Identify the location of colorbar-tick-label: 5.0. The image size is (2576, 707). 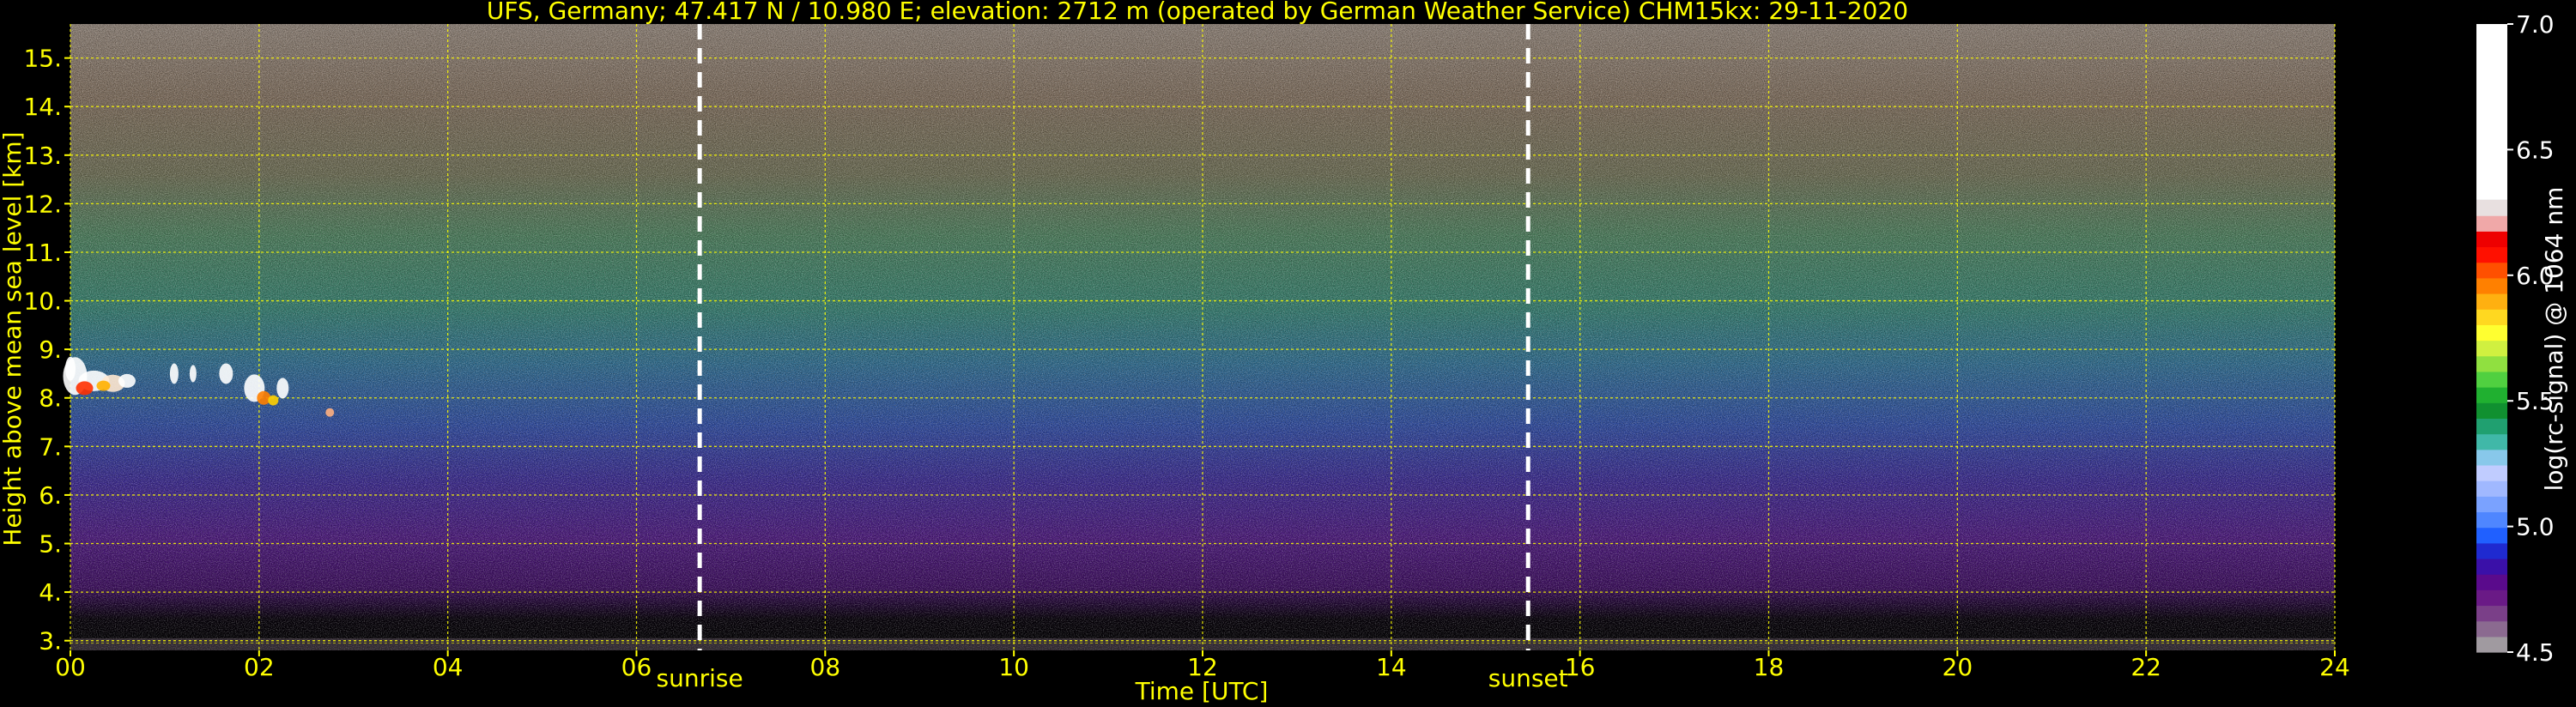
(2535, 527).